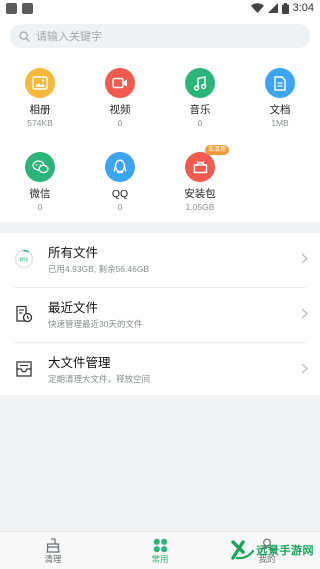 This screenshot has width=320, height=569. What do you see at coordinates (40, 123) in the screenshot?
I see `category-size: 574KB` at bounding box center [40, 123].